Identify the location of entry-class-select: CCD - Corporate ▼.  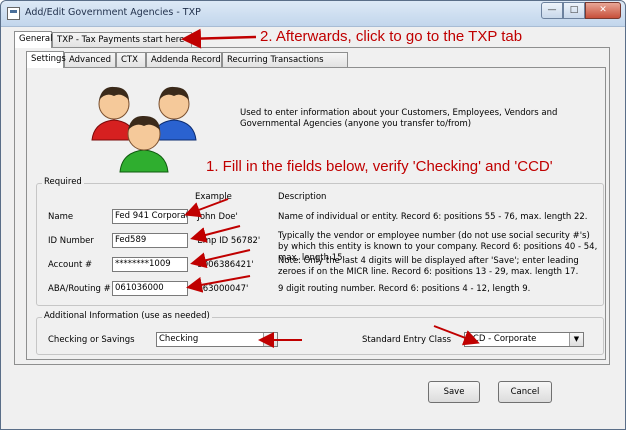
(524, 339).